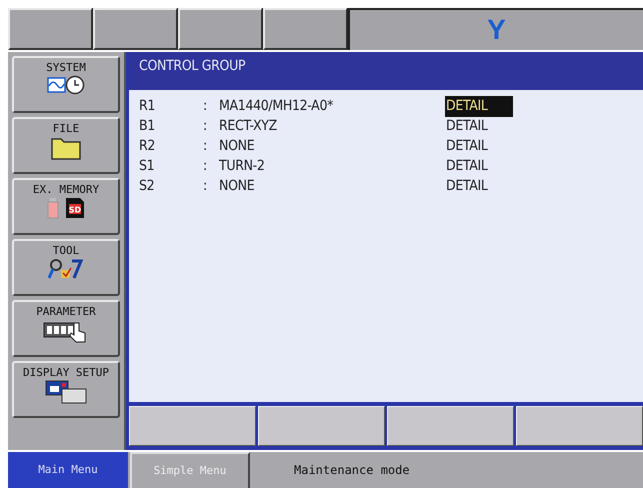 The image size is (643, 488). Describe the element at coordinates (66, 328) in the screenshot. I see `menu-button: PARAMETER` at that location.